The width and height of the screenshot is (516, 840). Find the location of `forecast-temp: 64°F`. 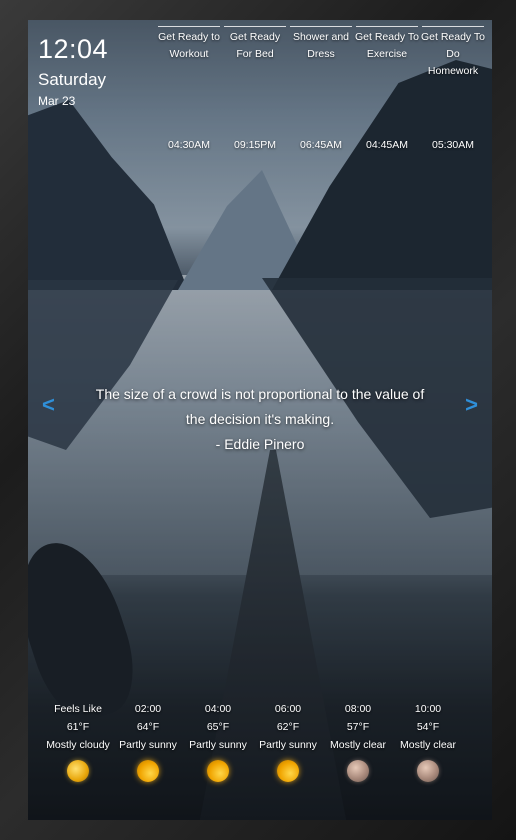

forecast-temp: 64°F is located at coordinates (148, 727).